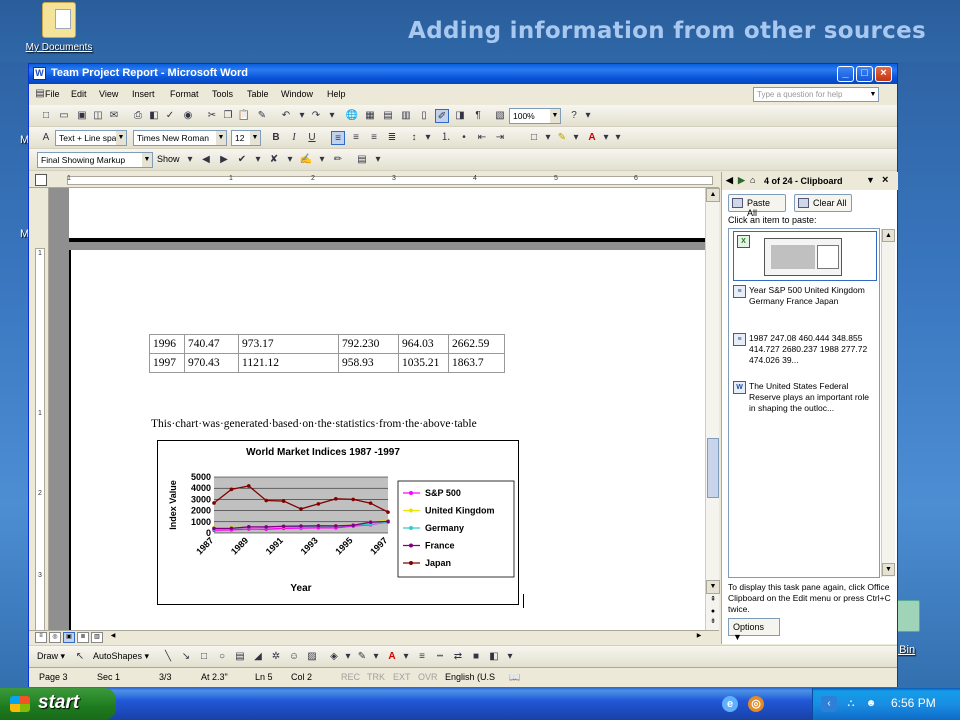  I want to click on display-for-review-select: Final Showing Markup ▼, so click(95, 160).